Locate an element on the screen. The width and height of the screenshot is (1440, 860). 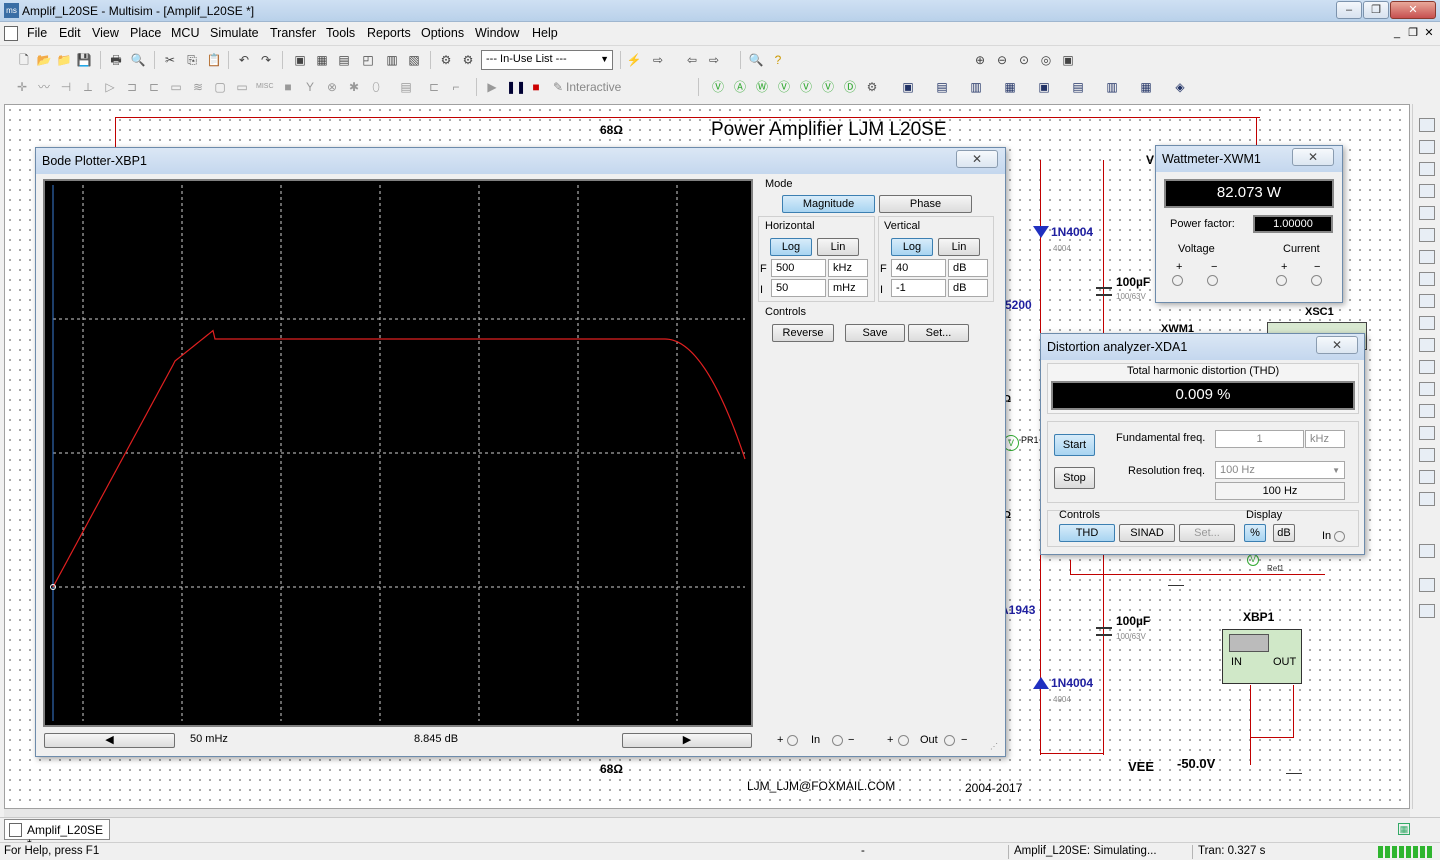
wattmeter-close-button: ✕ is located at coordinates (1313, 157).